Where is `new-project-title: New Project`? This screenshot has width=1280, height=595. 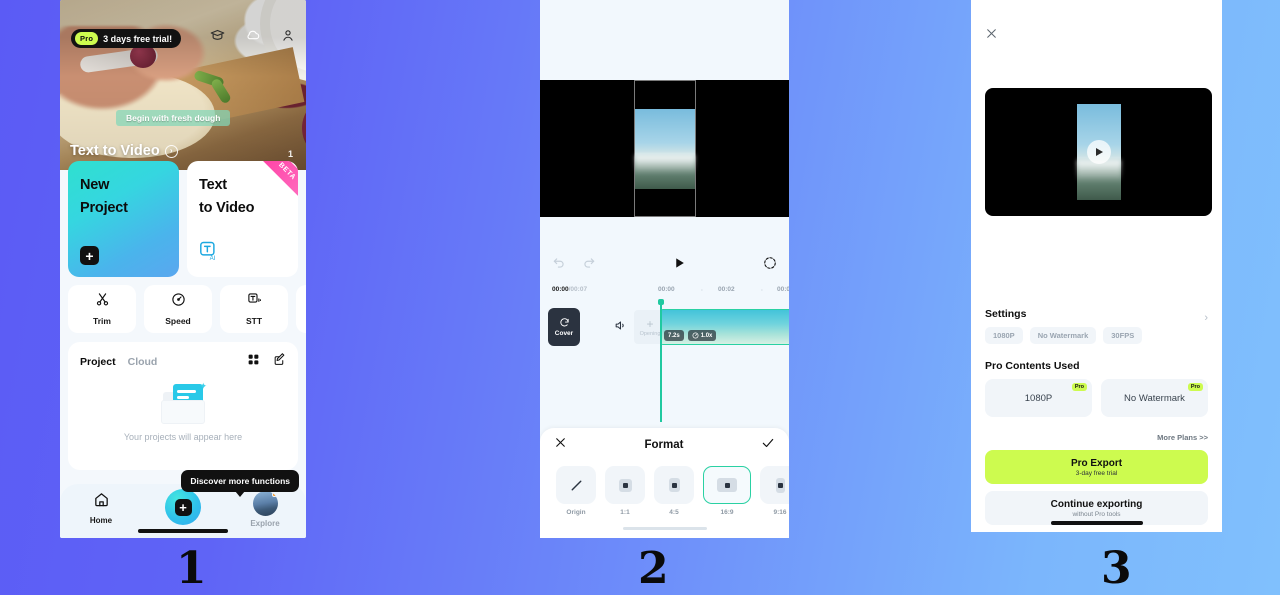
new-project-title: New Project is located at coordinates (104, 197).